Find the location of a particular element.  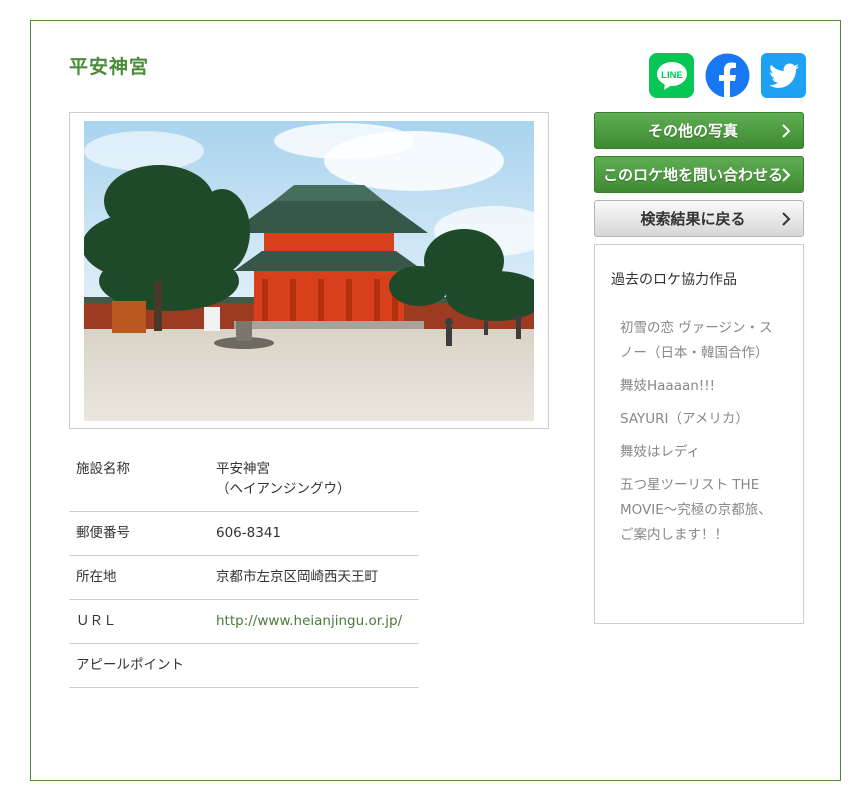

facility-name-value: 平安神宮 （ヘイアンジングウ） is located at coordinates (314, 480).